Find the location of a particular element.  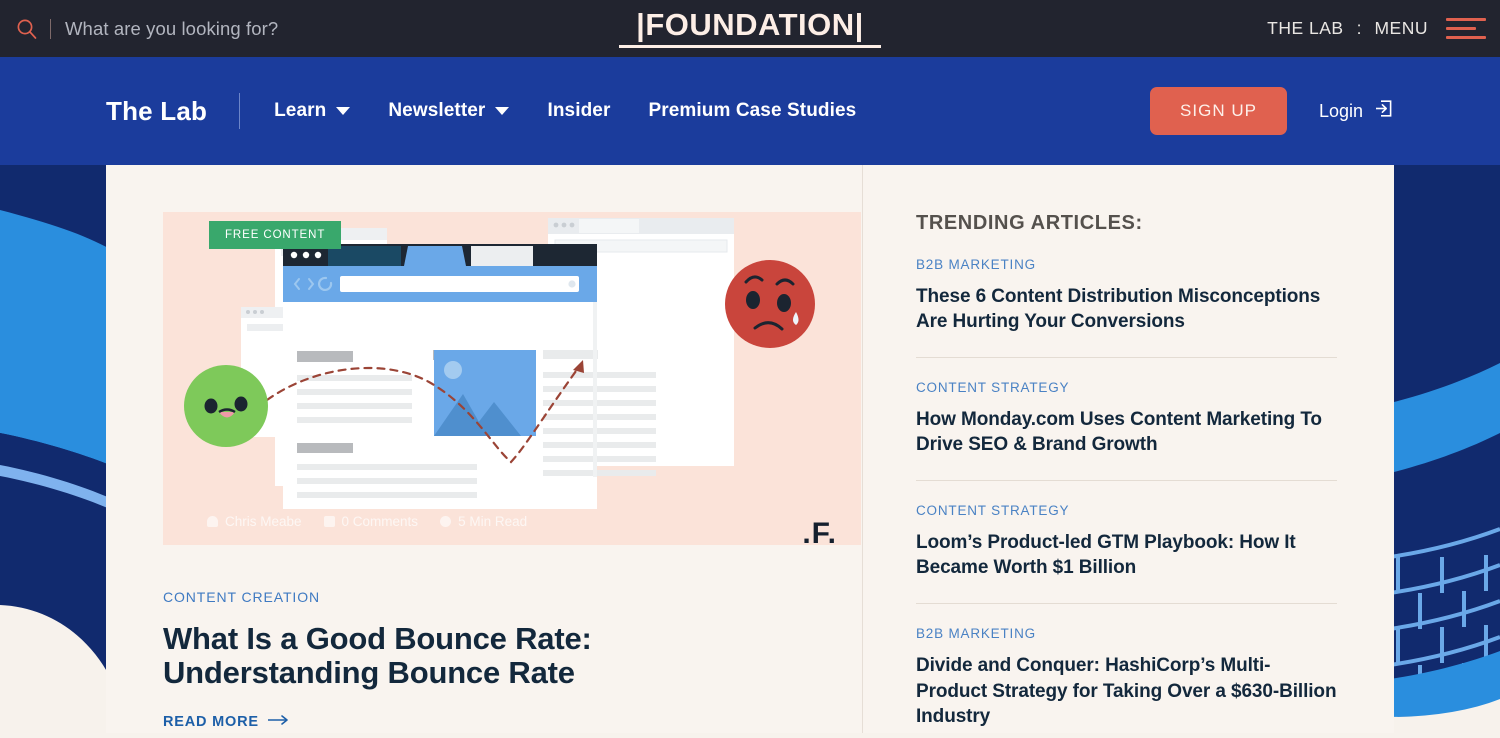

user-icon is located at coordinates (212, 521).